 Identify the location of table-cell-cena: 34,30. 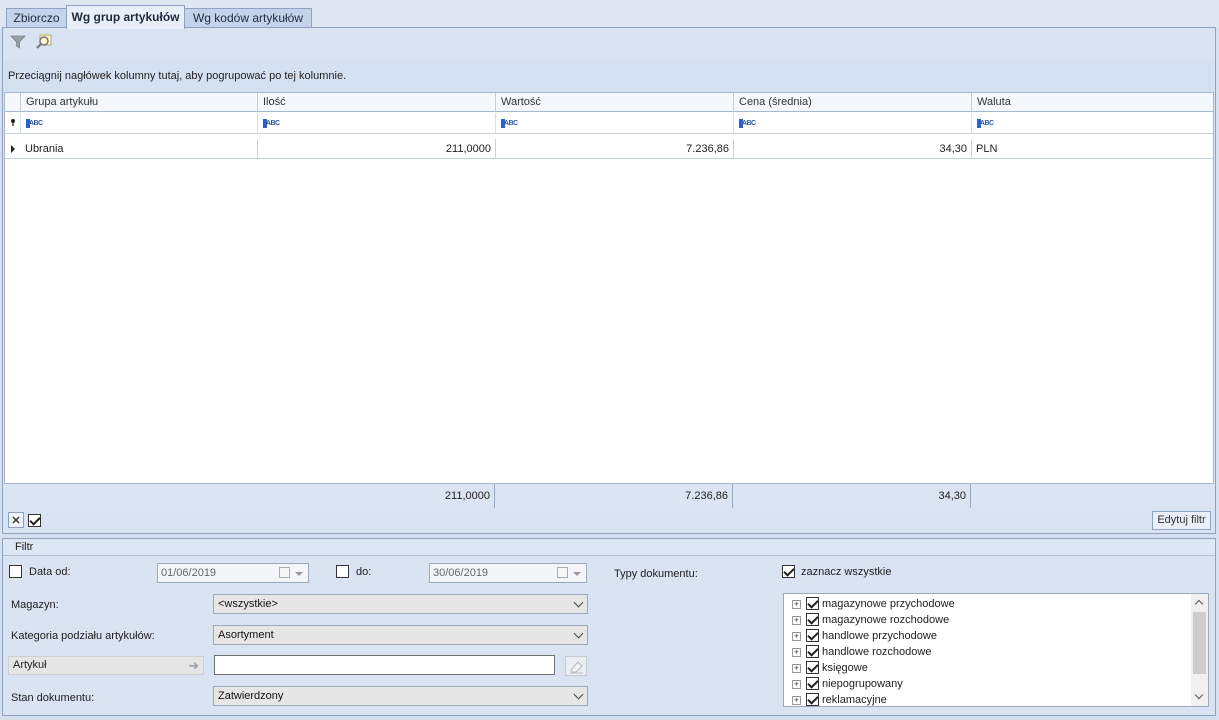
(853, 149).